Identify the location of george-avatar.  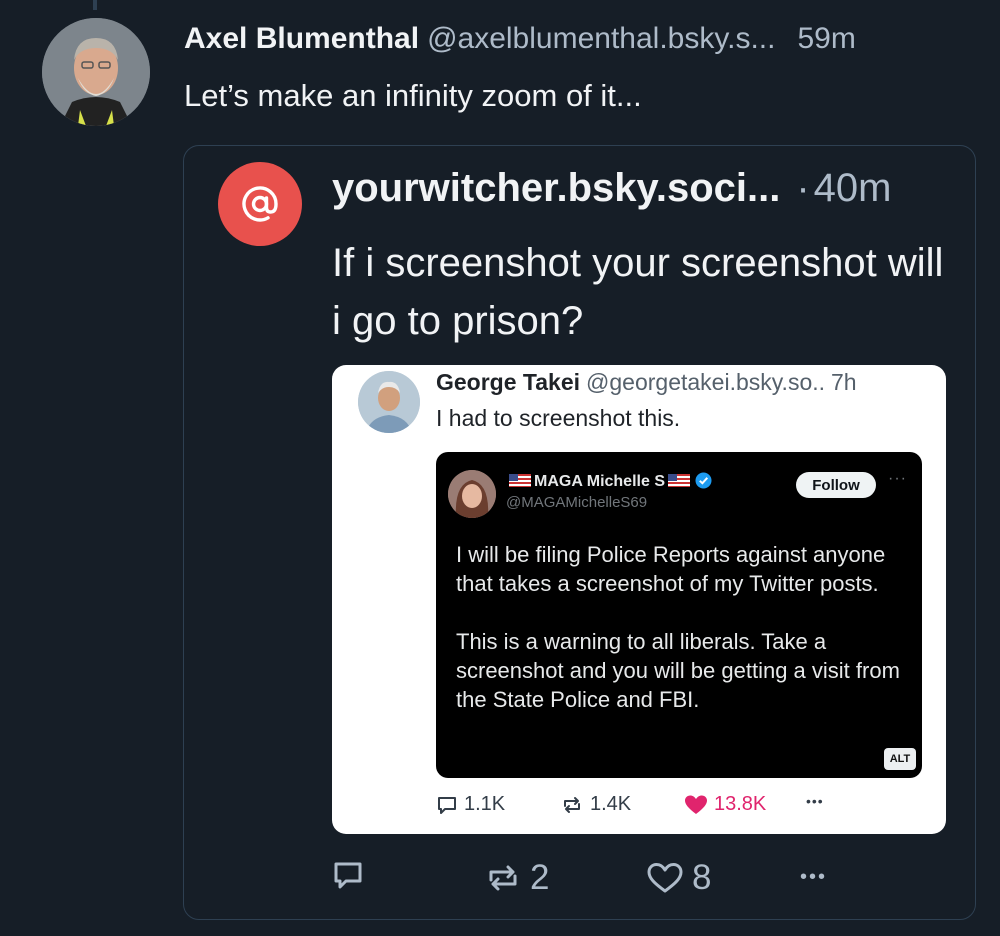
(389, 402).